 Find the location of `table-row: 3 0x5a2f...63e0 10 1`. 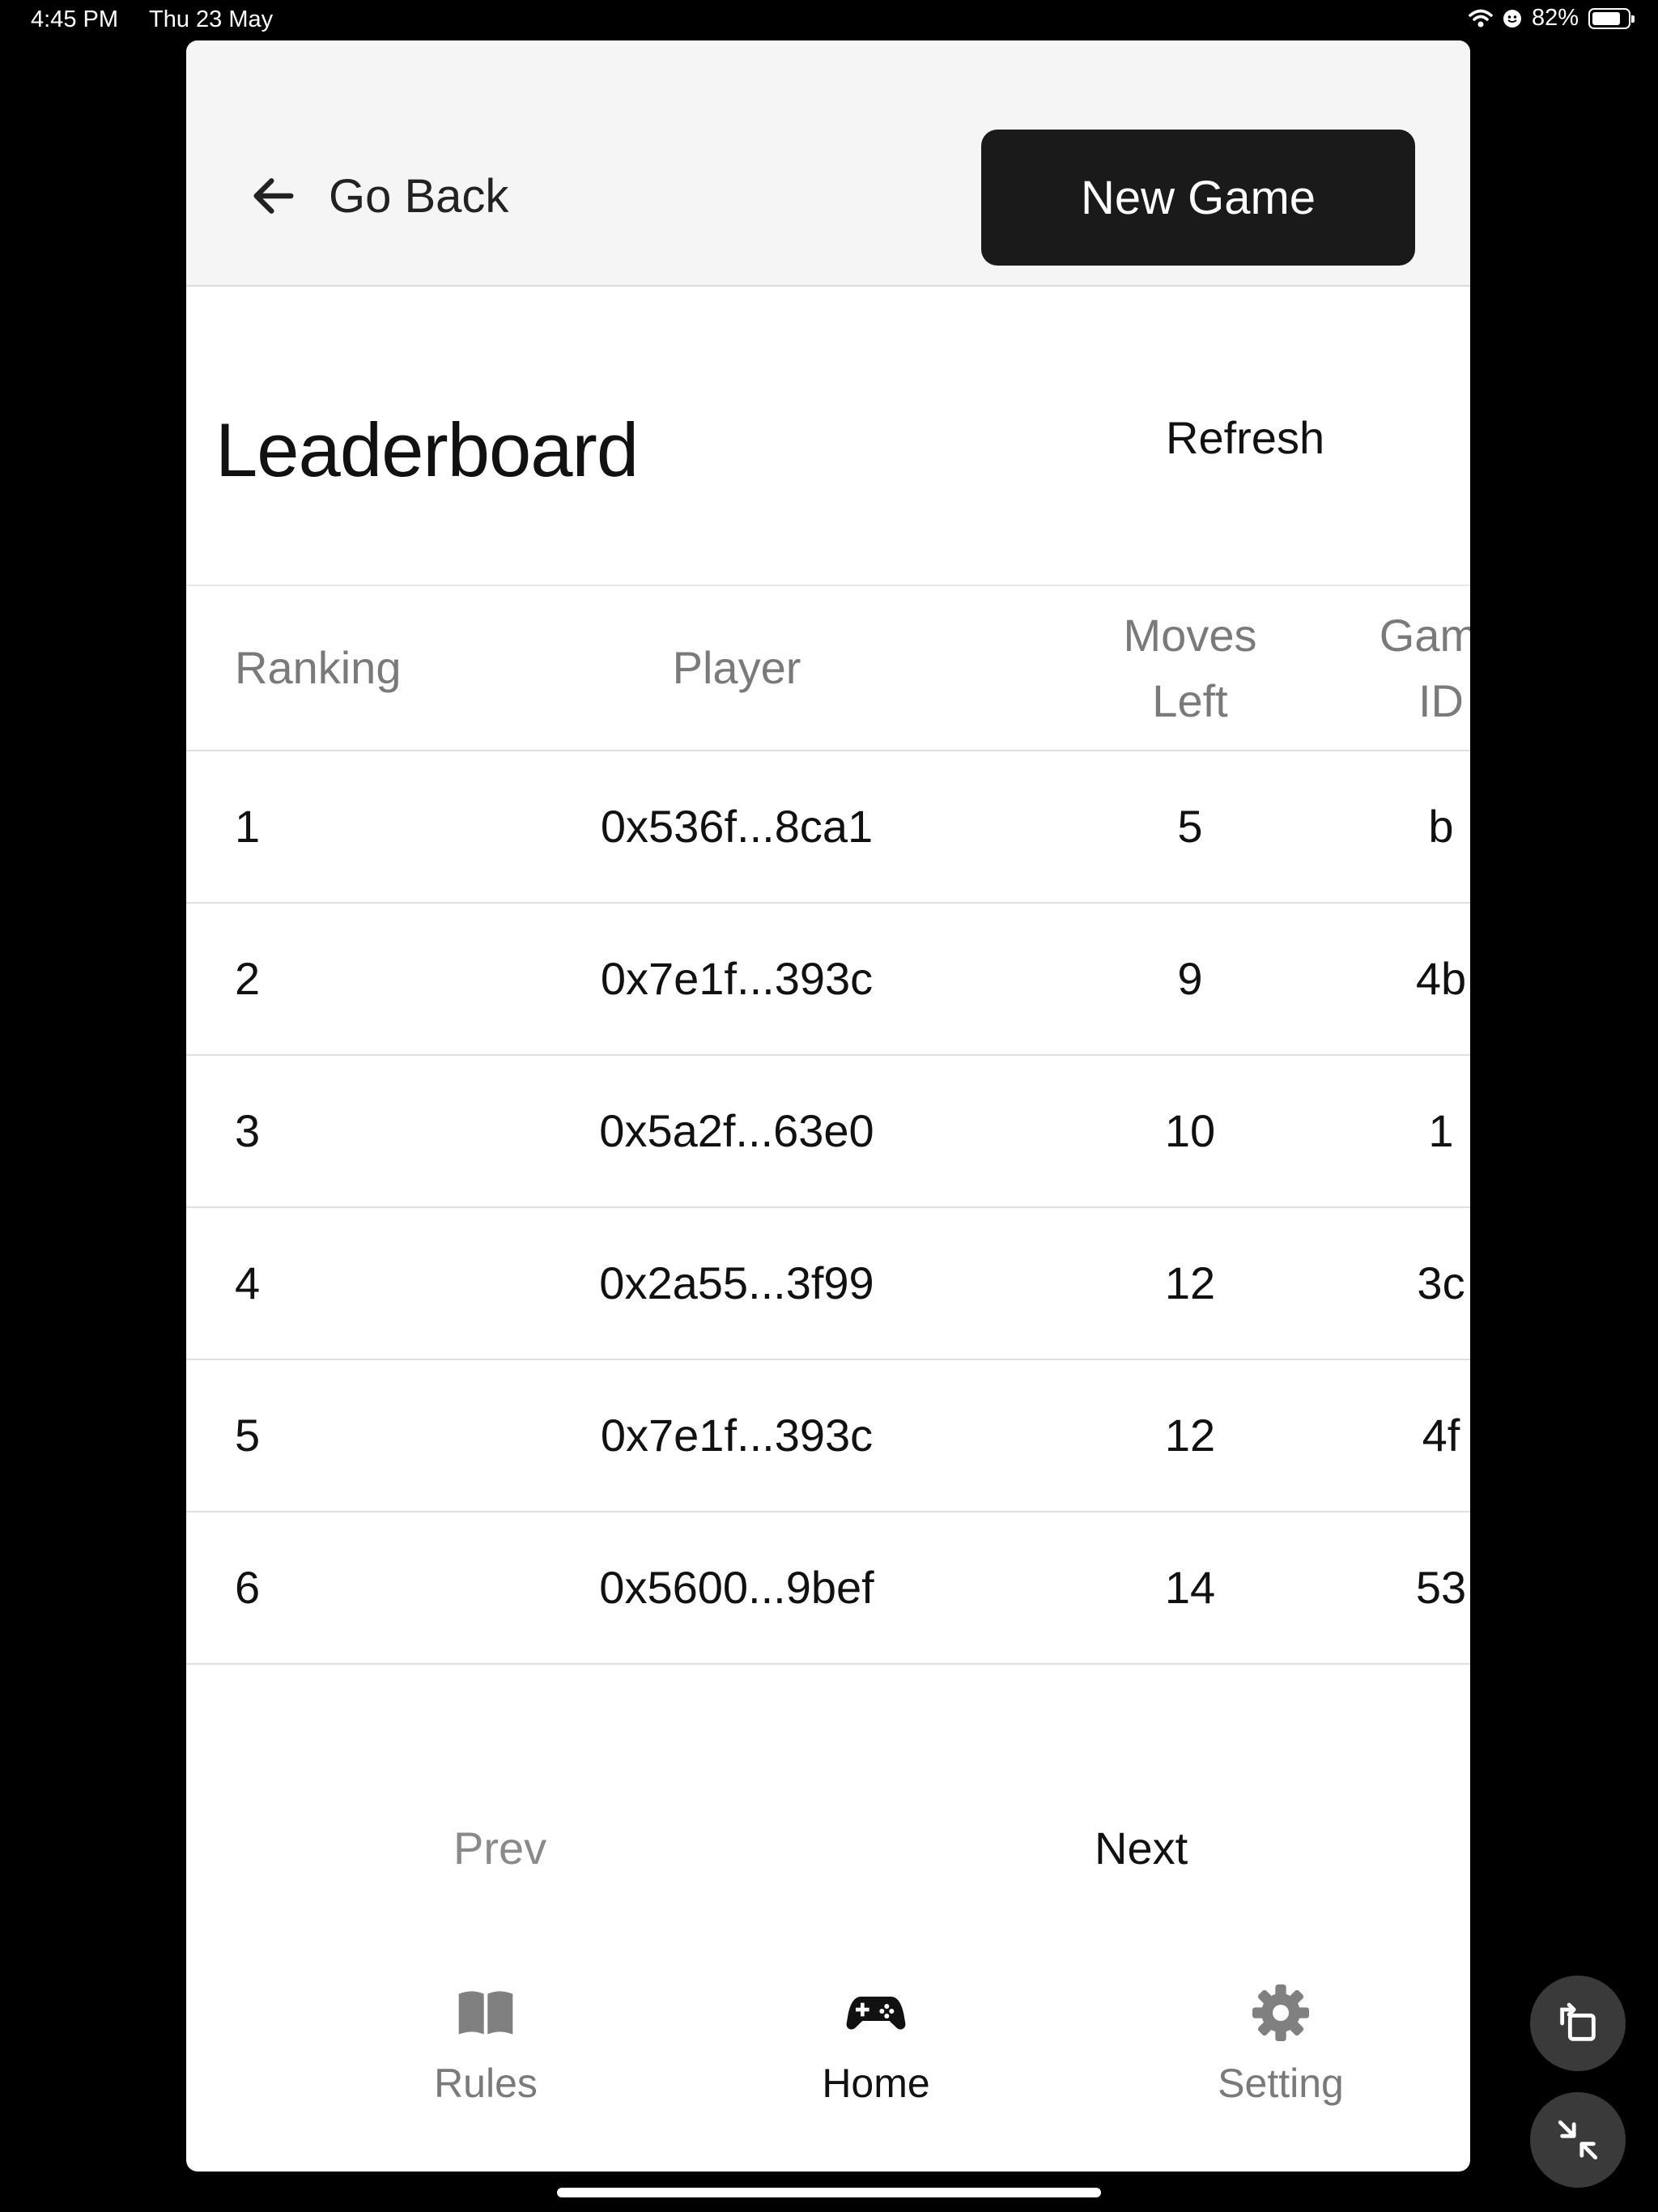

table-row: 3 0x5a2f...63e0 10 1 is located at coordinates (828, 1132).